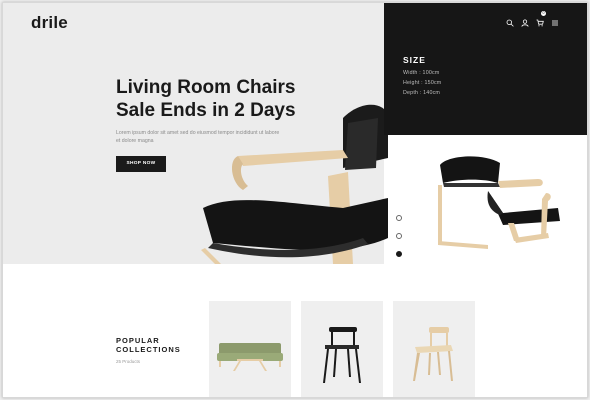 The image size is (590, 400). I want to click on collections-count: 25 Products, so click(128, 361).